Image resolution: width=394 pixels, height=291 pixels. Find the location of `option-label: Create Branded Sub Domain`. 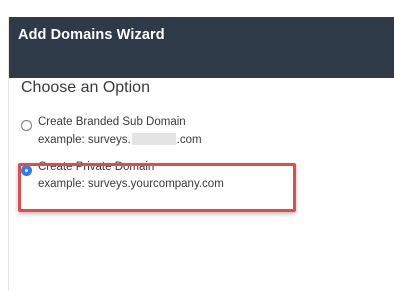

option-label: Create Branded Sub Domain is located at coordinates (112, 122).